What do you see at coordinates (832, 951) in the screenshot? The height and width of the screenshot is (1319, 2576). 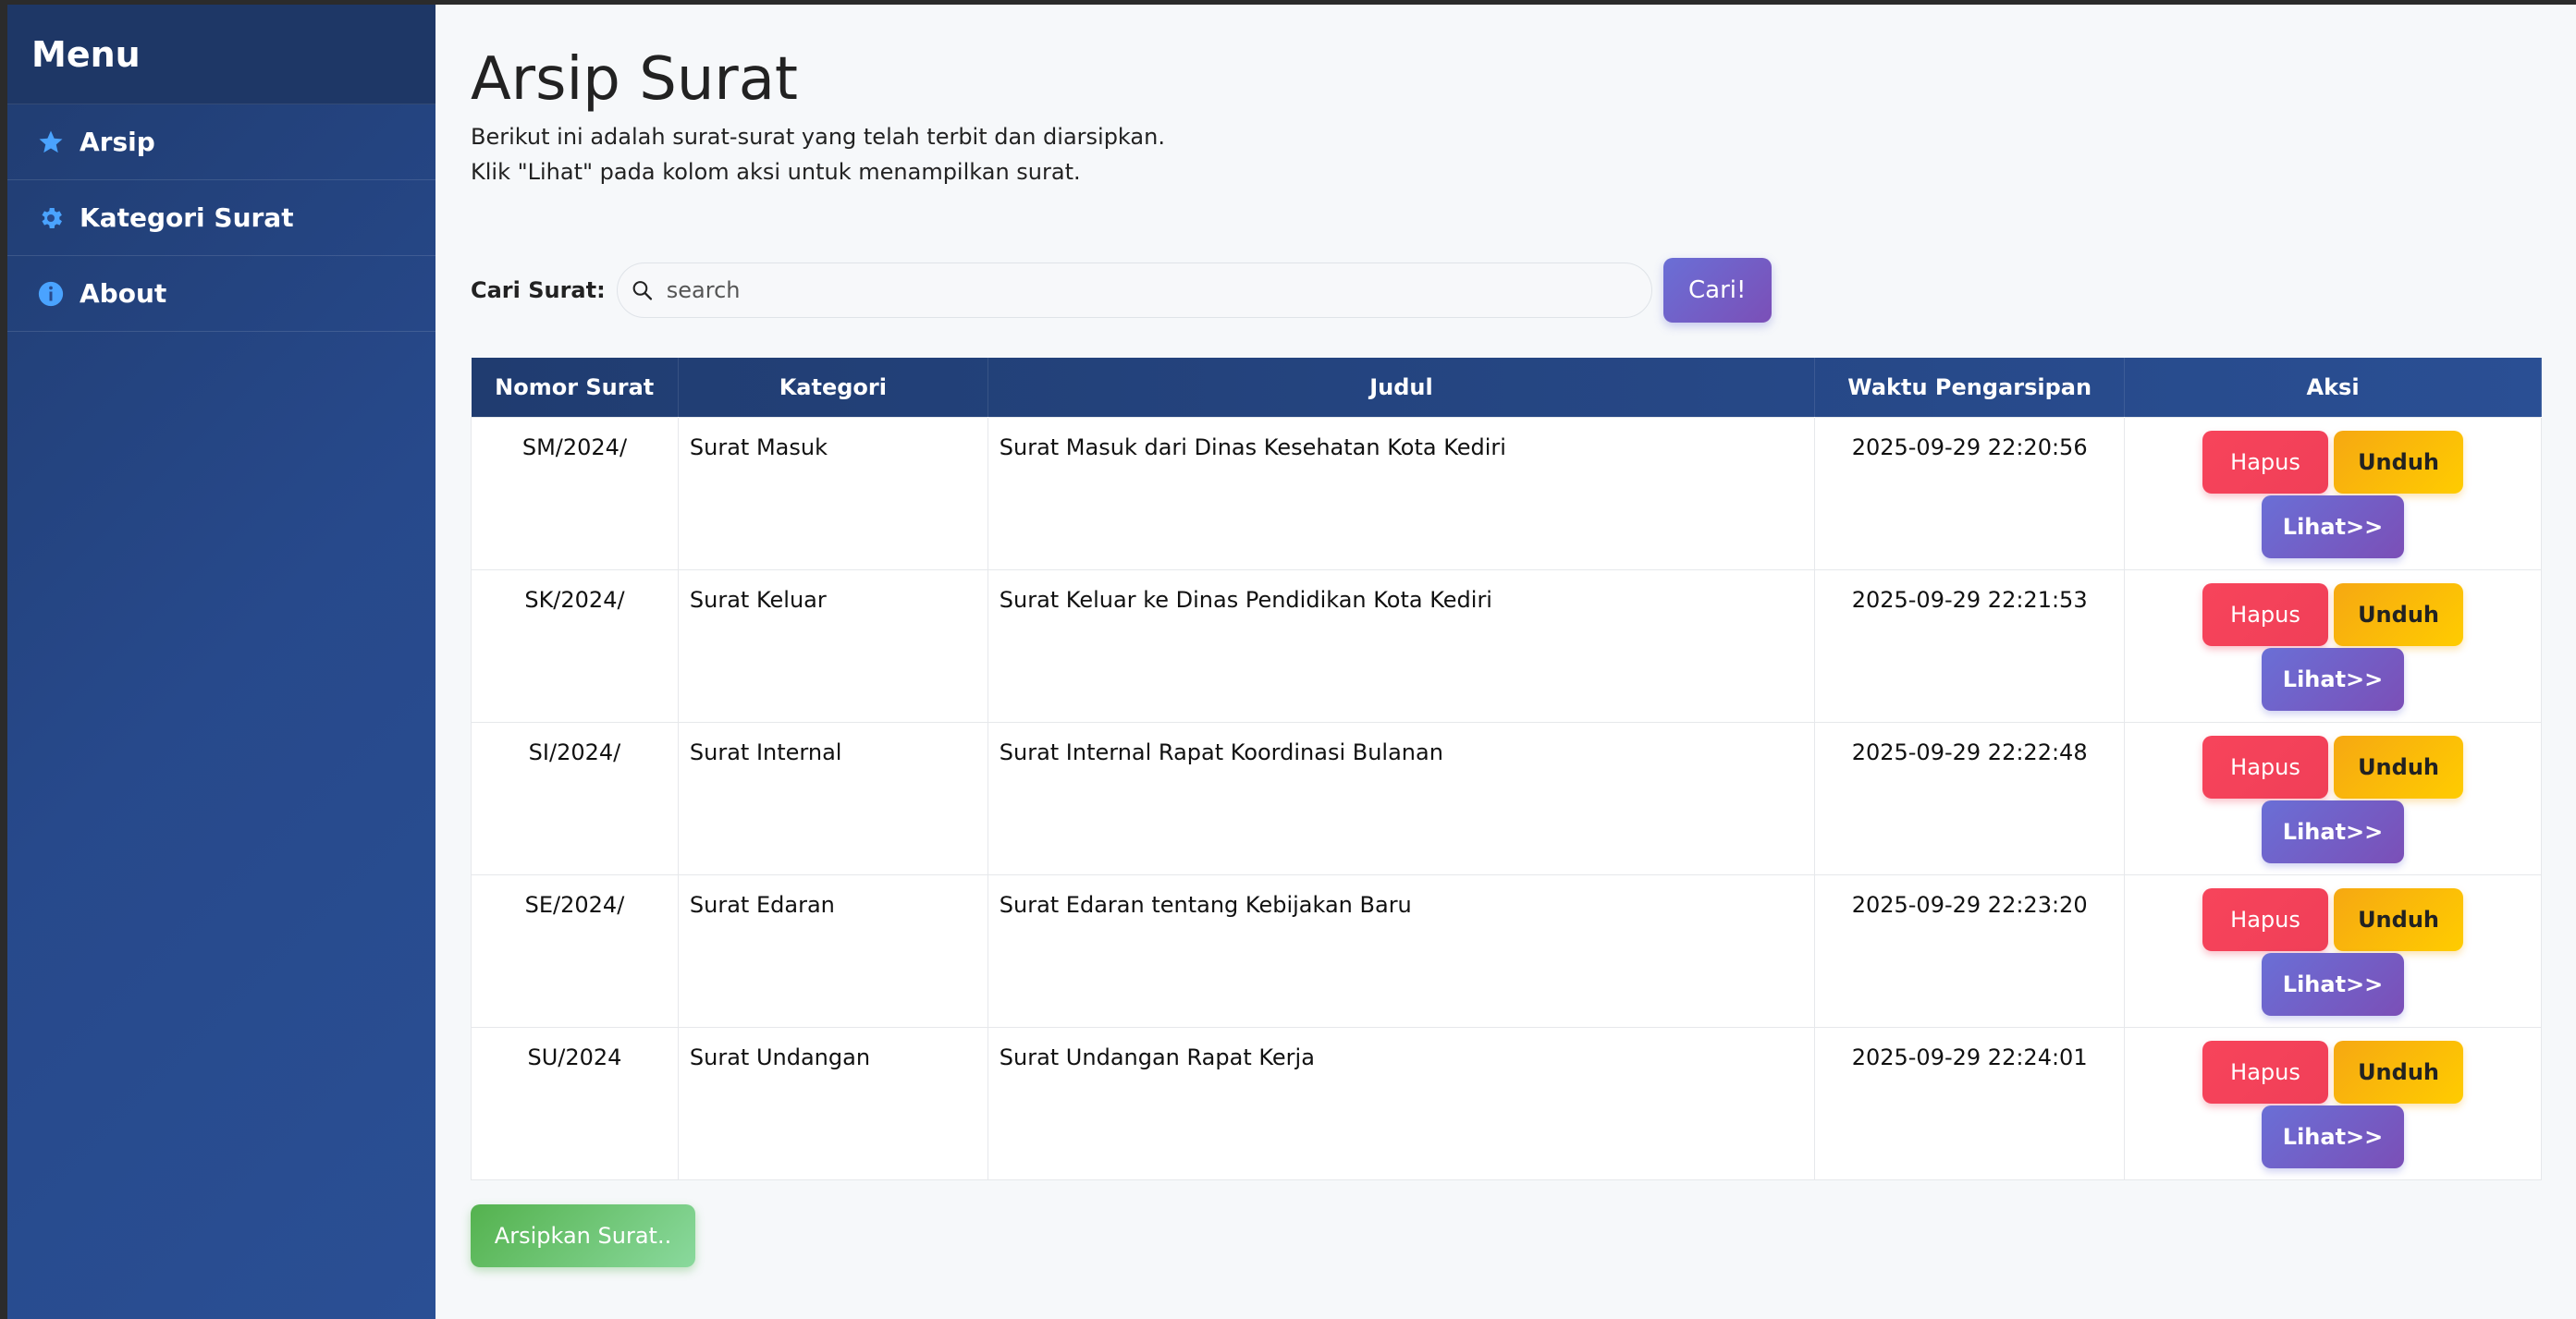 I see `cell-kategori: Surat Edaran` at bounding box center [832, 951].